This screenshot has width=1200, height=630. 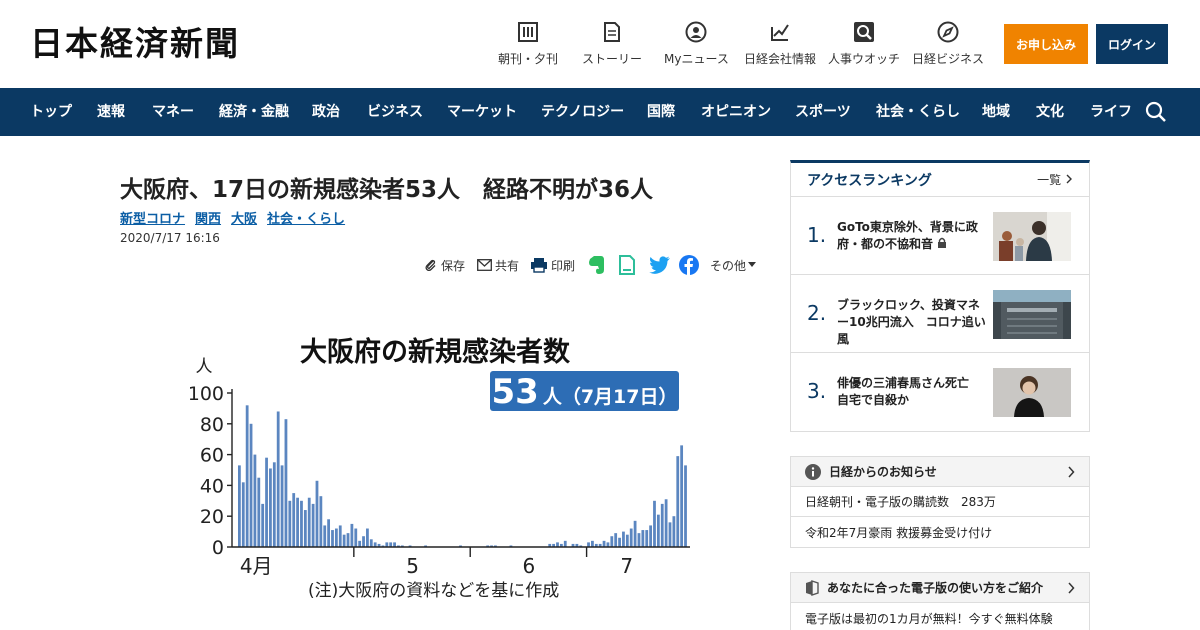 What do you see at coordinates (812, 587) in the screenshot?
I see `book-icon` at bounding box center [812, 587].